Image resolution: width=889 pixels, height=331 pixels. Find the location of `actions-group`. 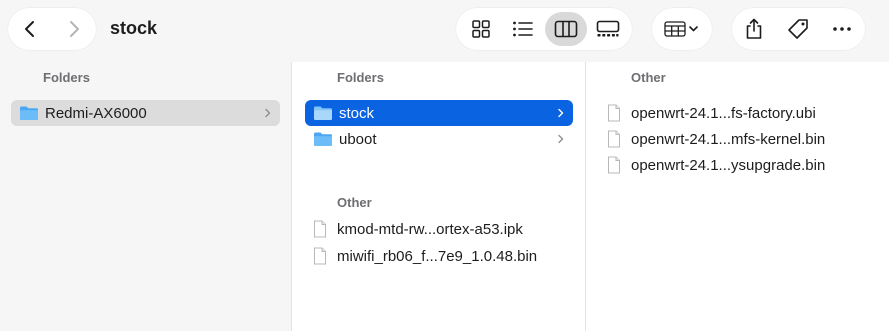

actions-group is located at coordinates (798, 29).